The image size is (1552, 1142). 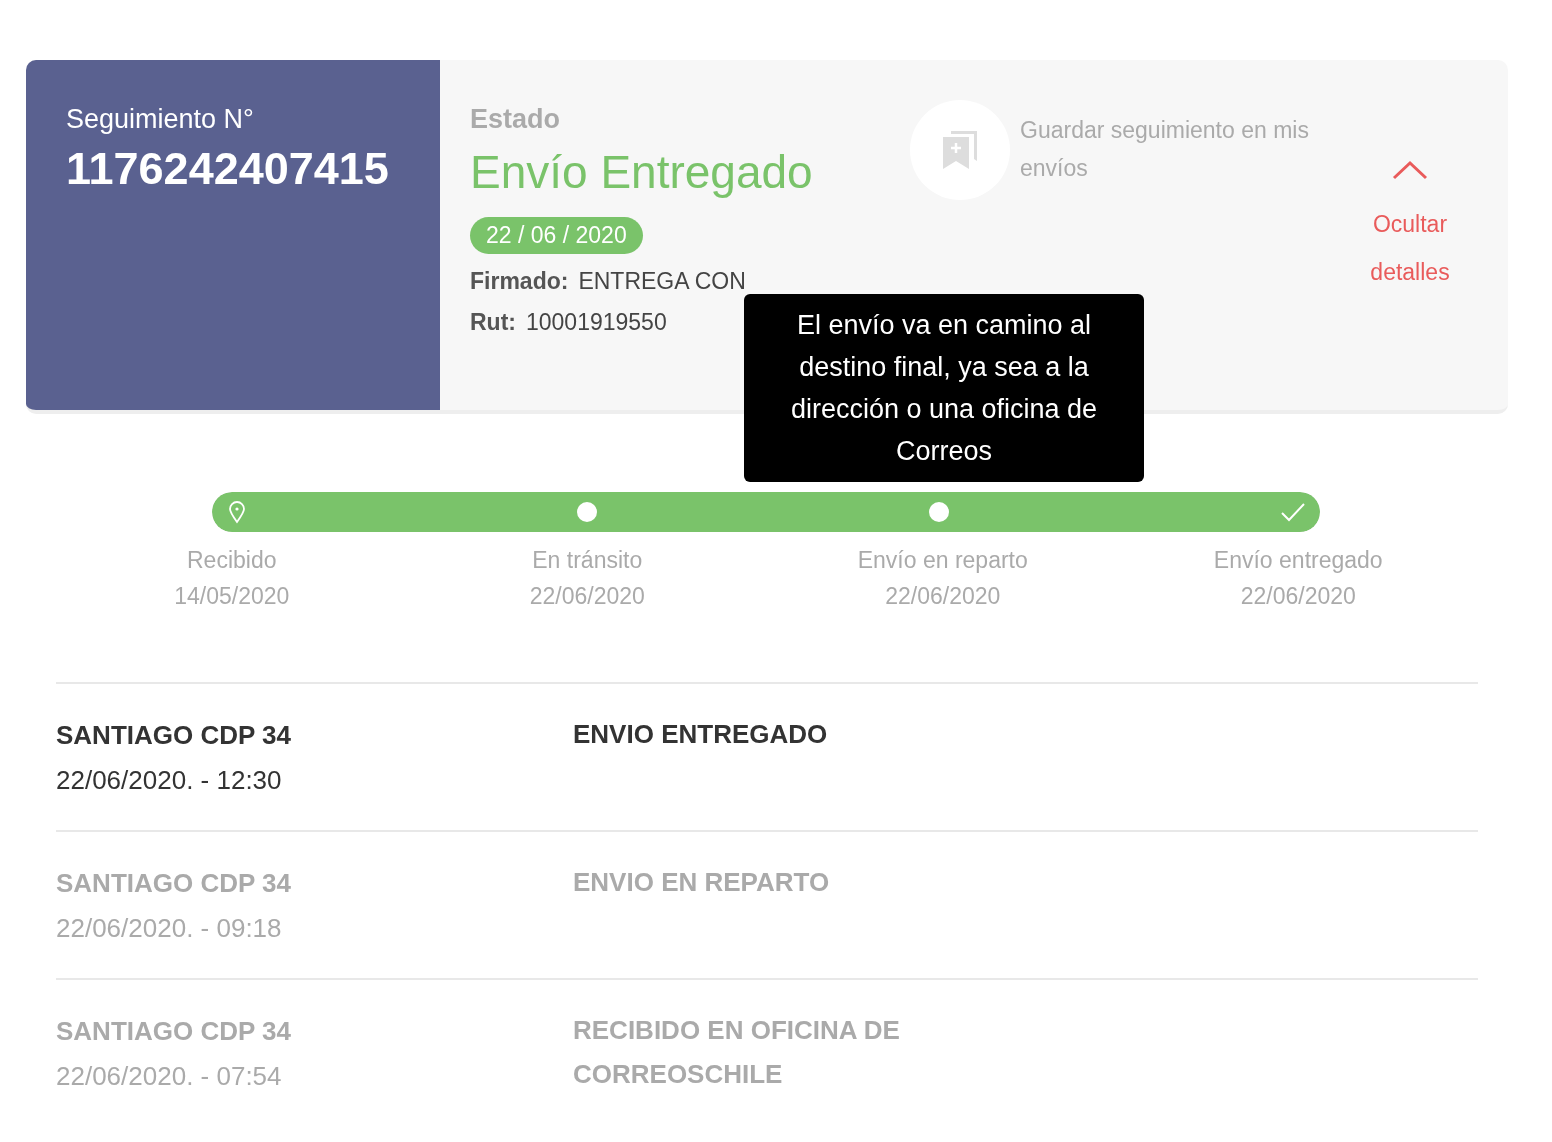 What do you see at coordinates (642, 172) in the screenshot?
I see `status-value: Envío Entregado` at bounding box center [642, 172].